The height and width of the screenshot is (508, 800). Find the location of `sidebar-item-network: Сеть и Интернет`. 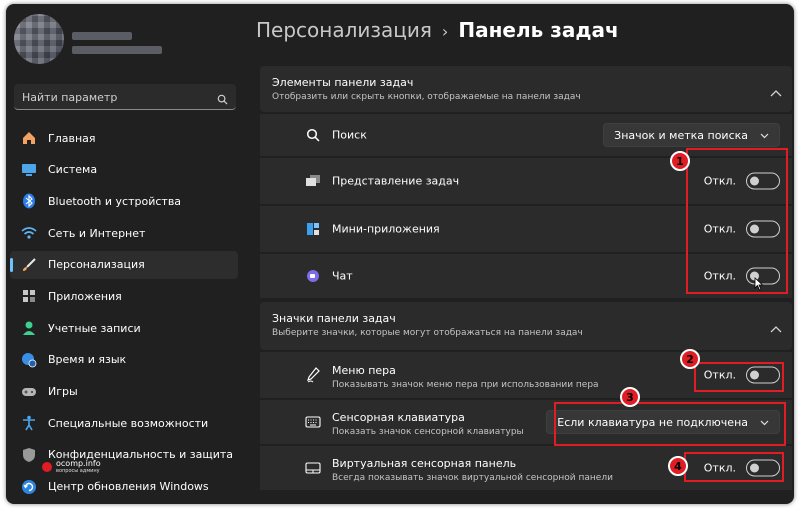

sidebar-item-network: Сеть и Интернет is located at coordinates (124, 233).